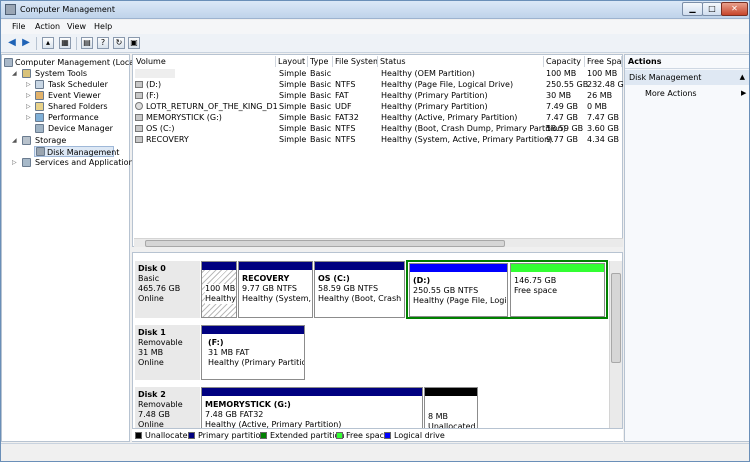  Describe the element at coordinates (134, 43) in the screenshot. I see `export-icon: ▣` at that location.